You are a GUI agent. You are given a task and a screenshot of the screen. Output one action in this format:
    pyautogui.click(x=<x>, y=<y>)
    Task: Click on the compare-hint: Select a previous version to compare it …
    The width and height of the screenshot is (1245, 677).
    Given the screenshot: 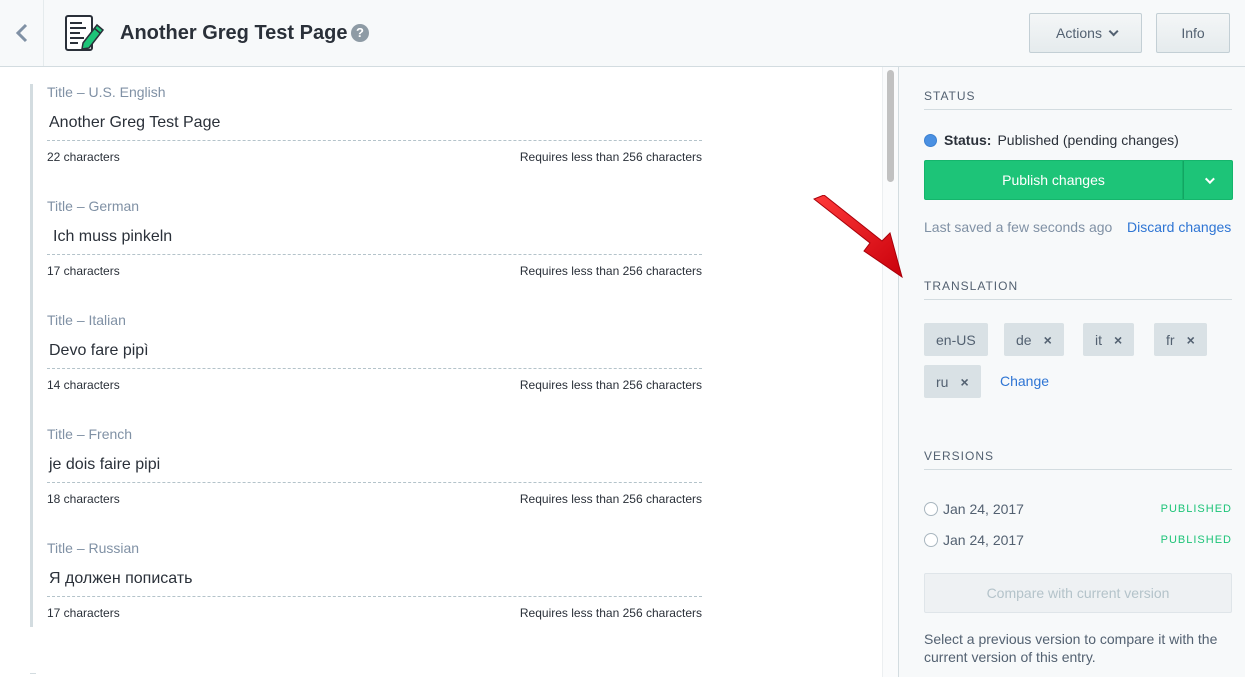 What is the action you would take?
    pyautogui.click(x=1071, y=648)
    